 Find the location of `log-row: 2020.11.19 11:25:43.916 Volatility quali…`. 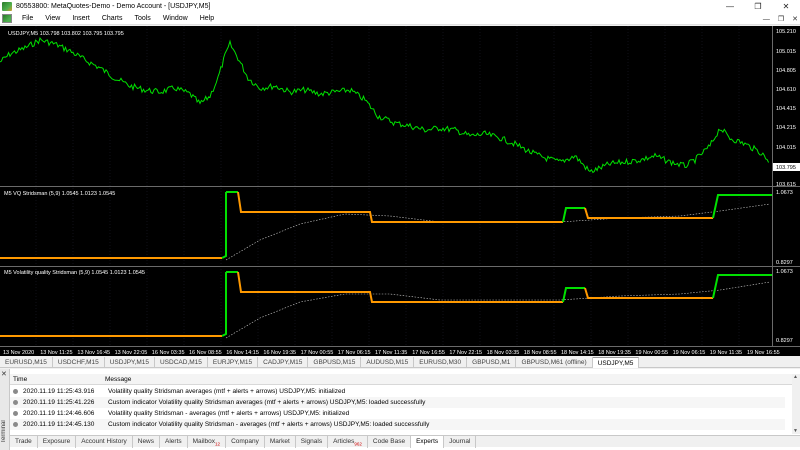

log-row: 2020.11.19 11:25:43.916 Volatility quali… is located at coordinates (397, 391).